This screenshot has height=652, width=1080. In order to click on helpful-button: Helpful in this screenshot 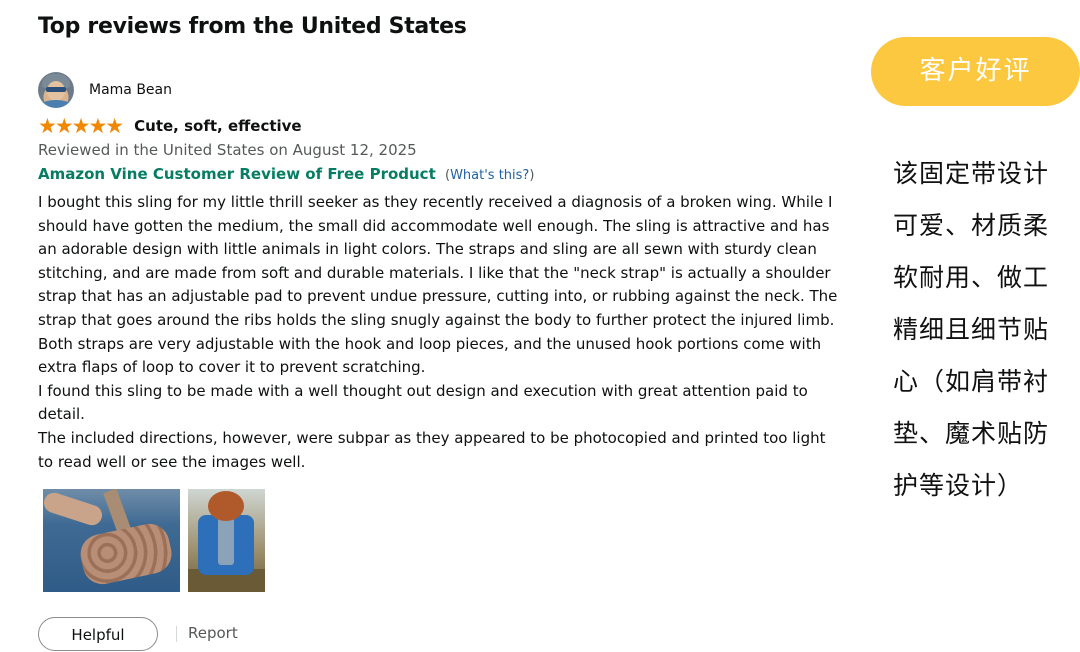, I will do `click(98, 634)`.